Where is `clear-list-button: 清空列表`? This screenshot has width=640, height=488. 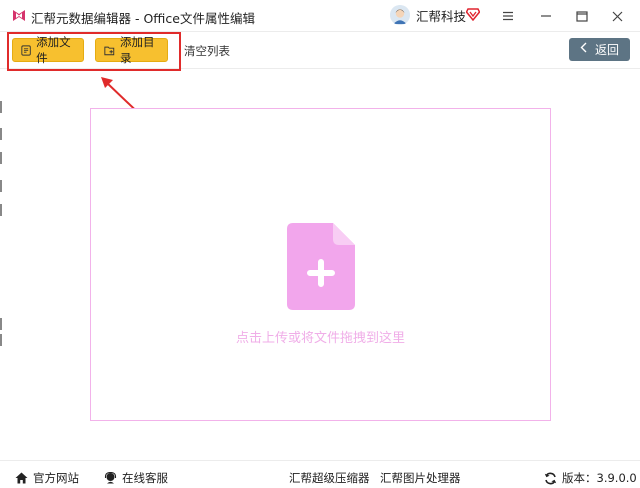 clear-list-button: 清空列表 is located at coordinates (207, 51).